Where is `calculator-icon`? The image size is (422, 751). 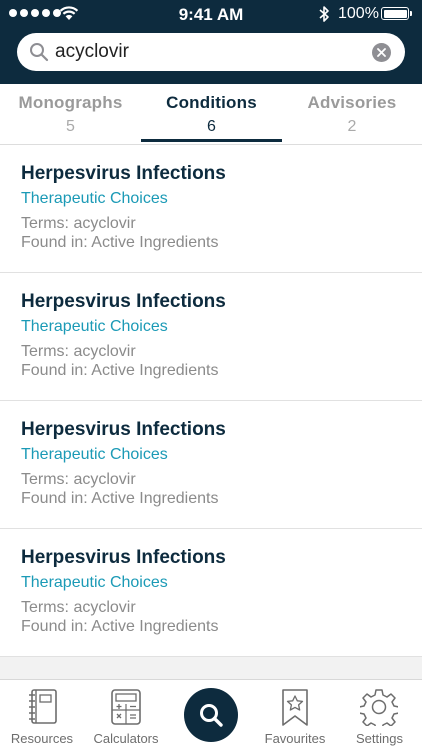 calculator-icon is located at coordinates (126, 707).